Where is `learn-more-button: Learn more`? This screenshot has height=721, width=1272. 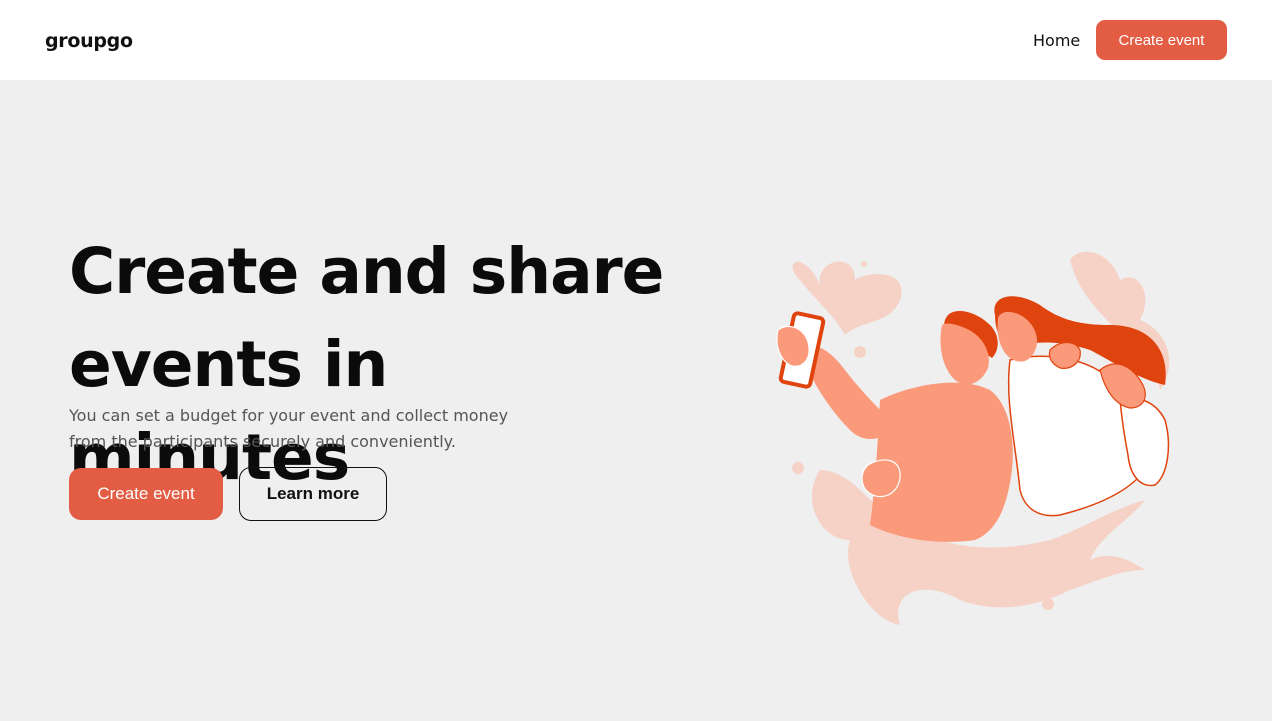
learn-more-button: Learn more is located at coordinates (313, 494).